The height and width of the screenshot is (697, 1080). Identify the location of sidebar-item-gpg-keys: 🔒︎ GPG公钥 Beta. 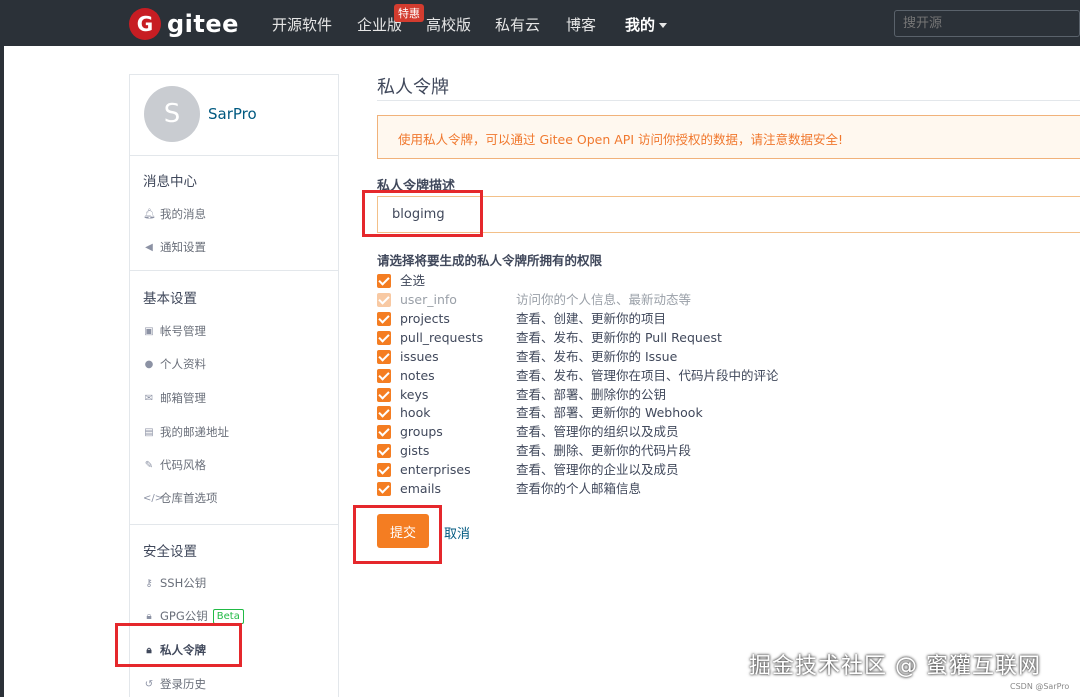
(193, 616).